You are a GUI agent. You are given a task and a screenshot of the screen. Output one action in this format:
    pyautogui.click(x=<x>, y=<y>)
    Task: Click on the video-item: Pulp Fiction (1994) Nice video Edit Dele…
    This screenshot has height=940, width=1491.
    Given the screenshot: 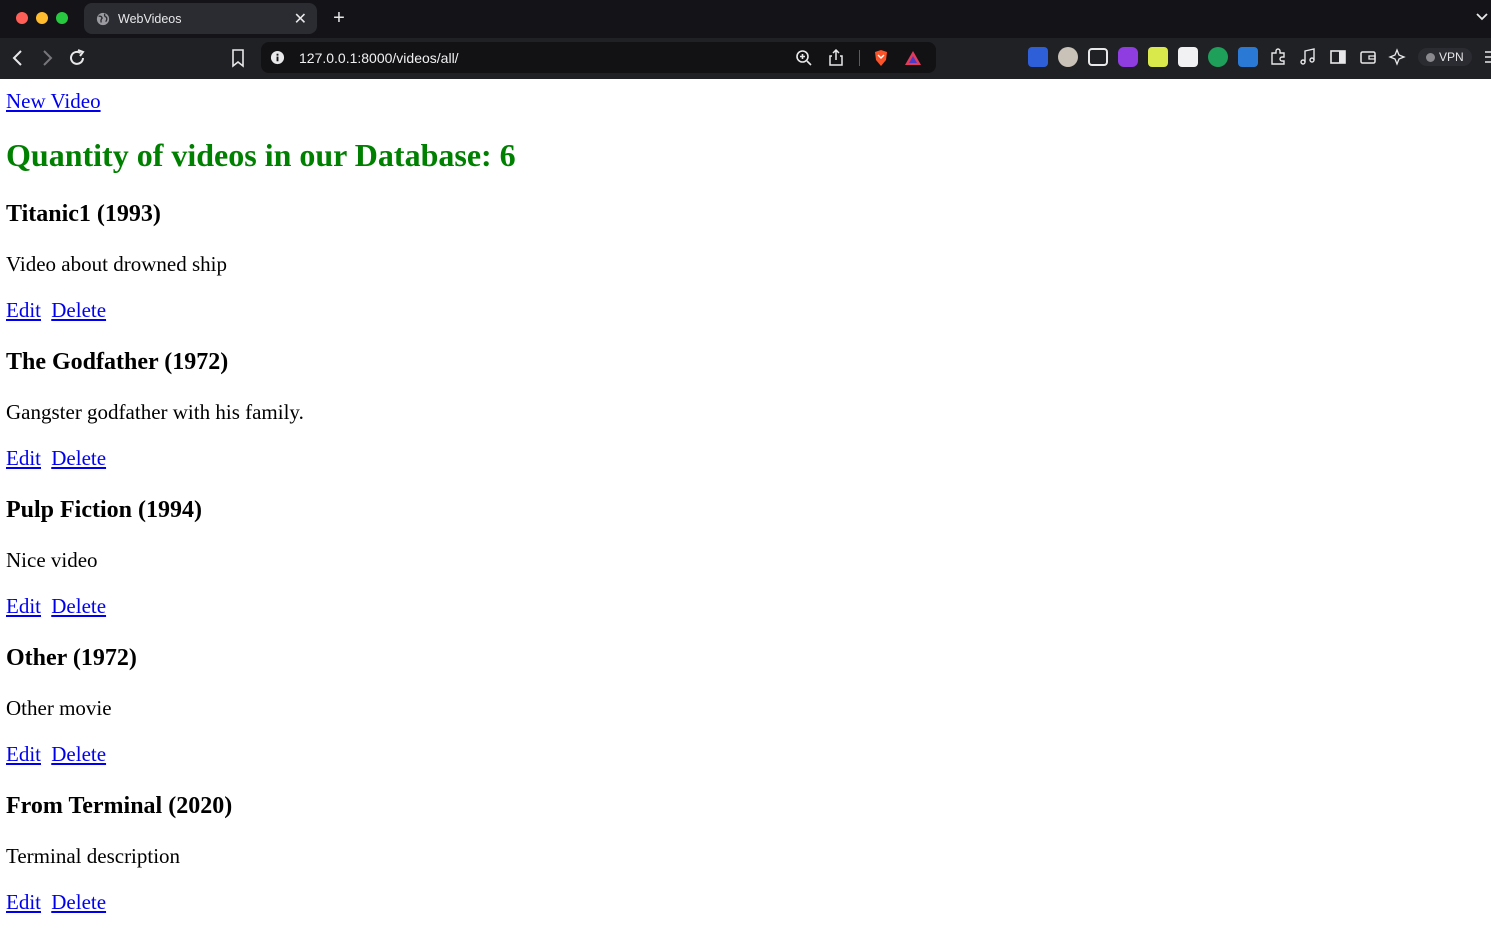 What is the action you would take?
    pyautogui.click(x=745, y=557)
    